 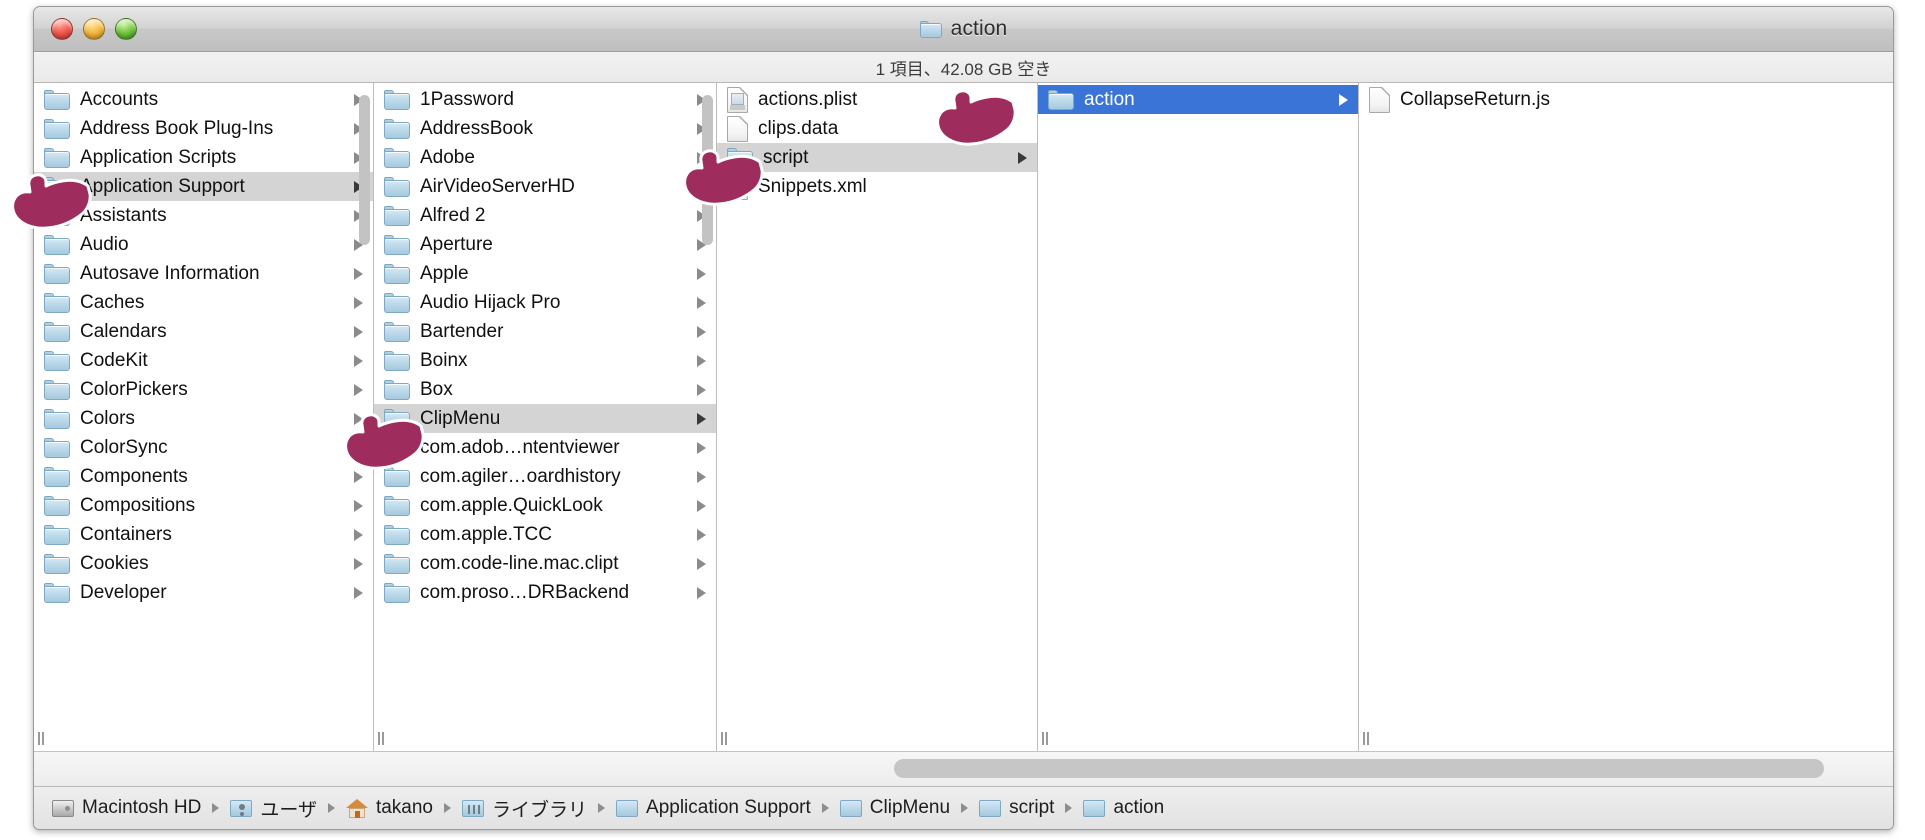 I want to click on breadcrumb-item: ユーザ, so click(x=273, y=808).